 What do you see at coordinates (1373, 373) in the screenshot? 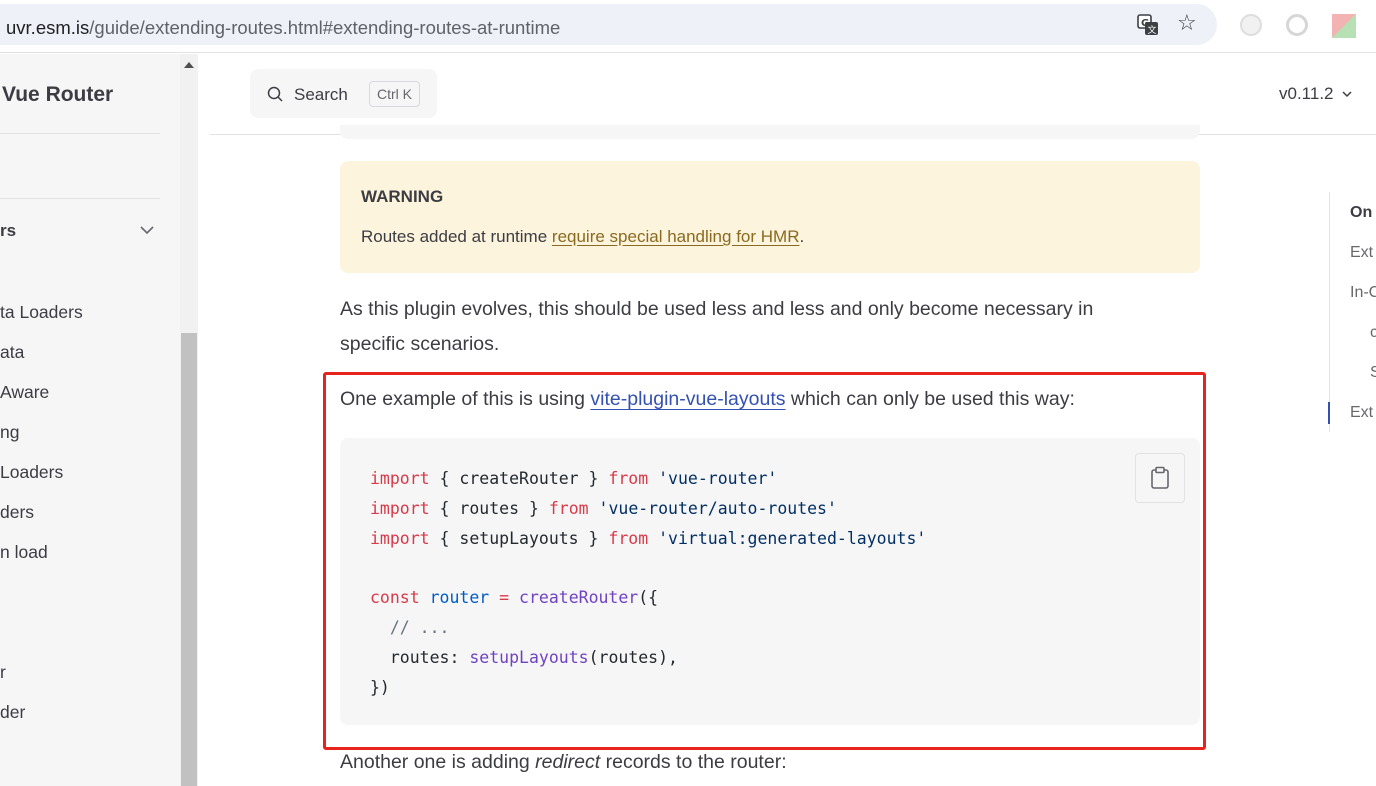
I see `outline-item: S` at bounding box center [1373, 373].